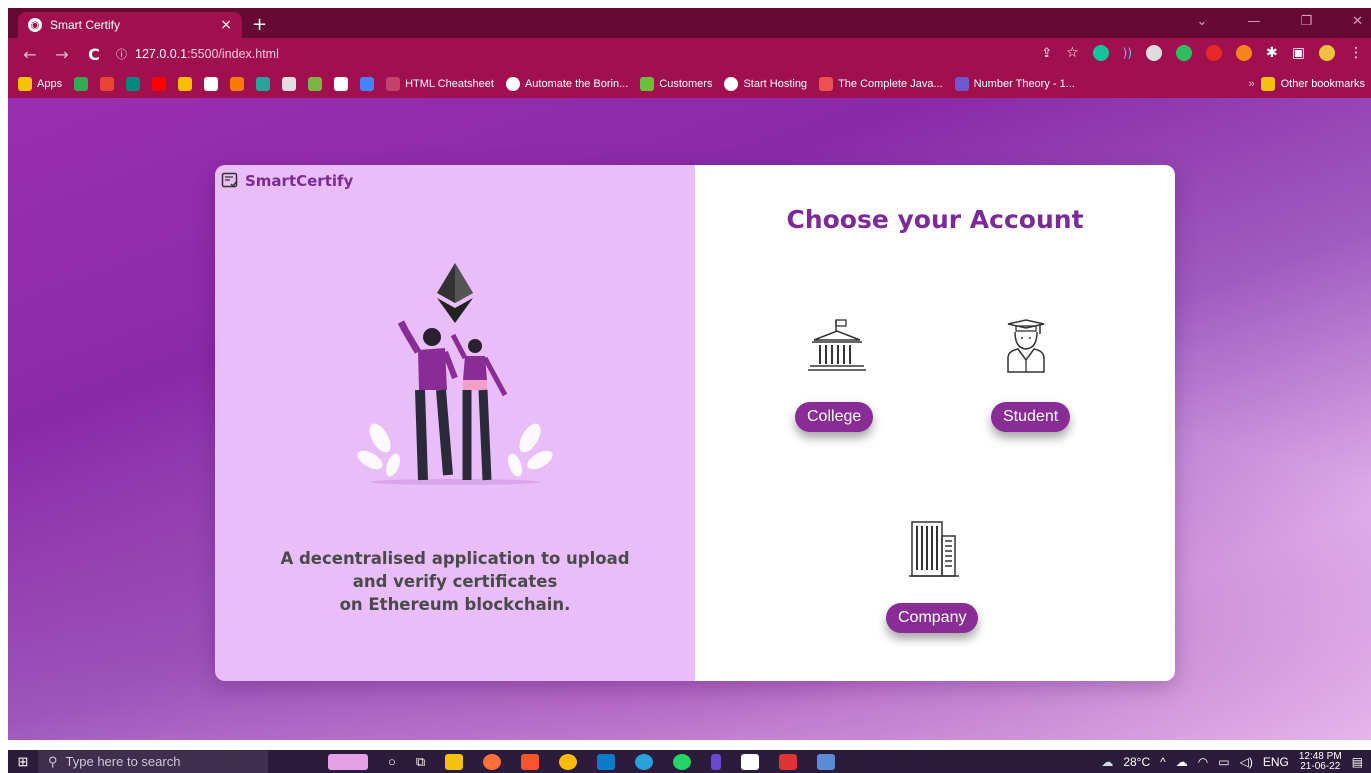  What do you see at coordinates (834, 417) in the screenshot?
I see `college-button: College` at bounding box center [834, 417].